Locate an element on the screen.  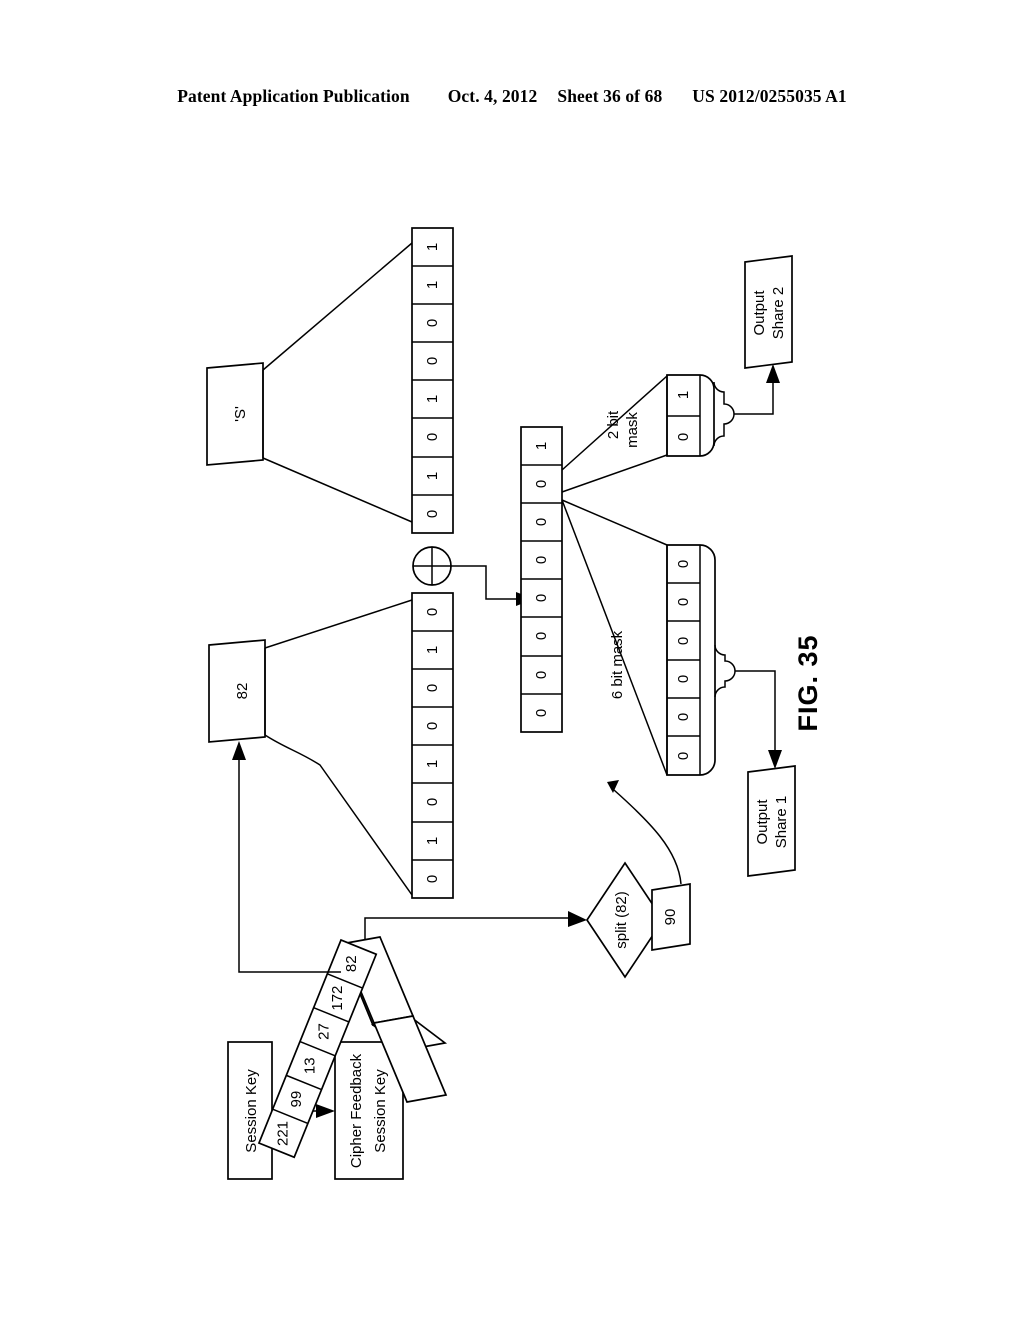
plaintext-connectors is located at coordinates (337, 382).